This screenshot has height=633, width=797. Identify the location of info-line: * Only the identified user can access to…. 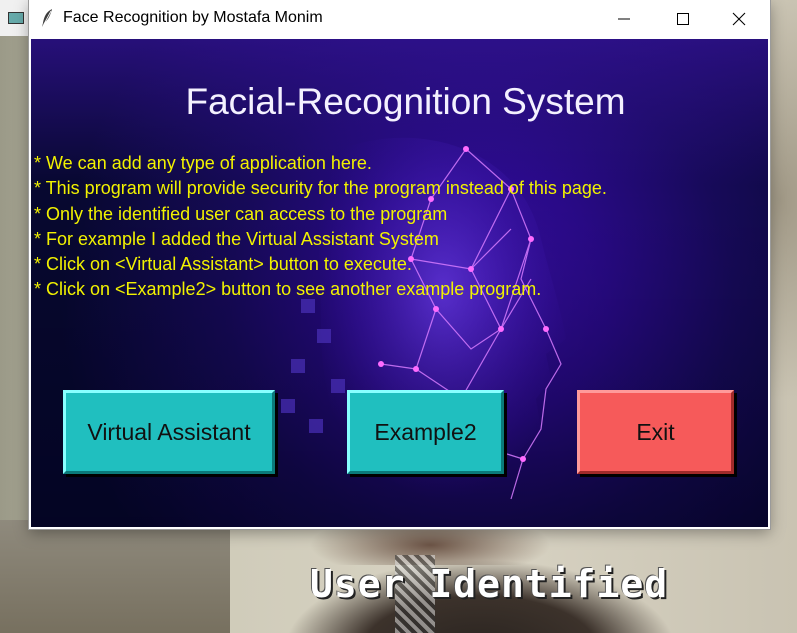
(241, 213).